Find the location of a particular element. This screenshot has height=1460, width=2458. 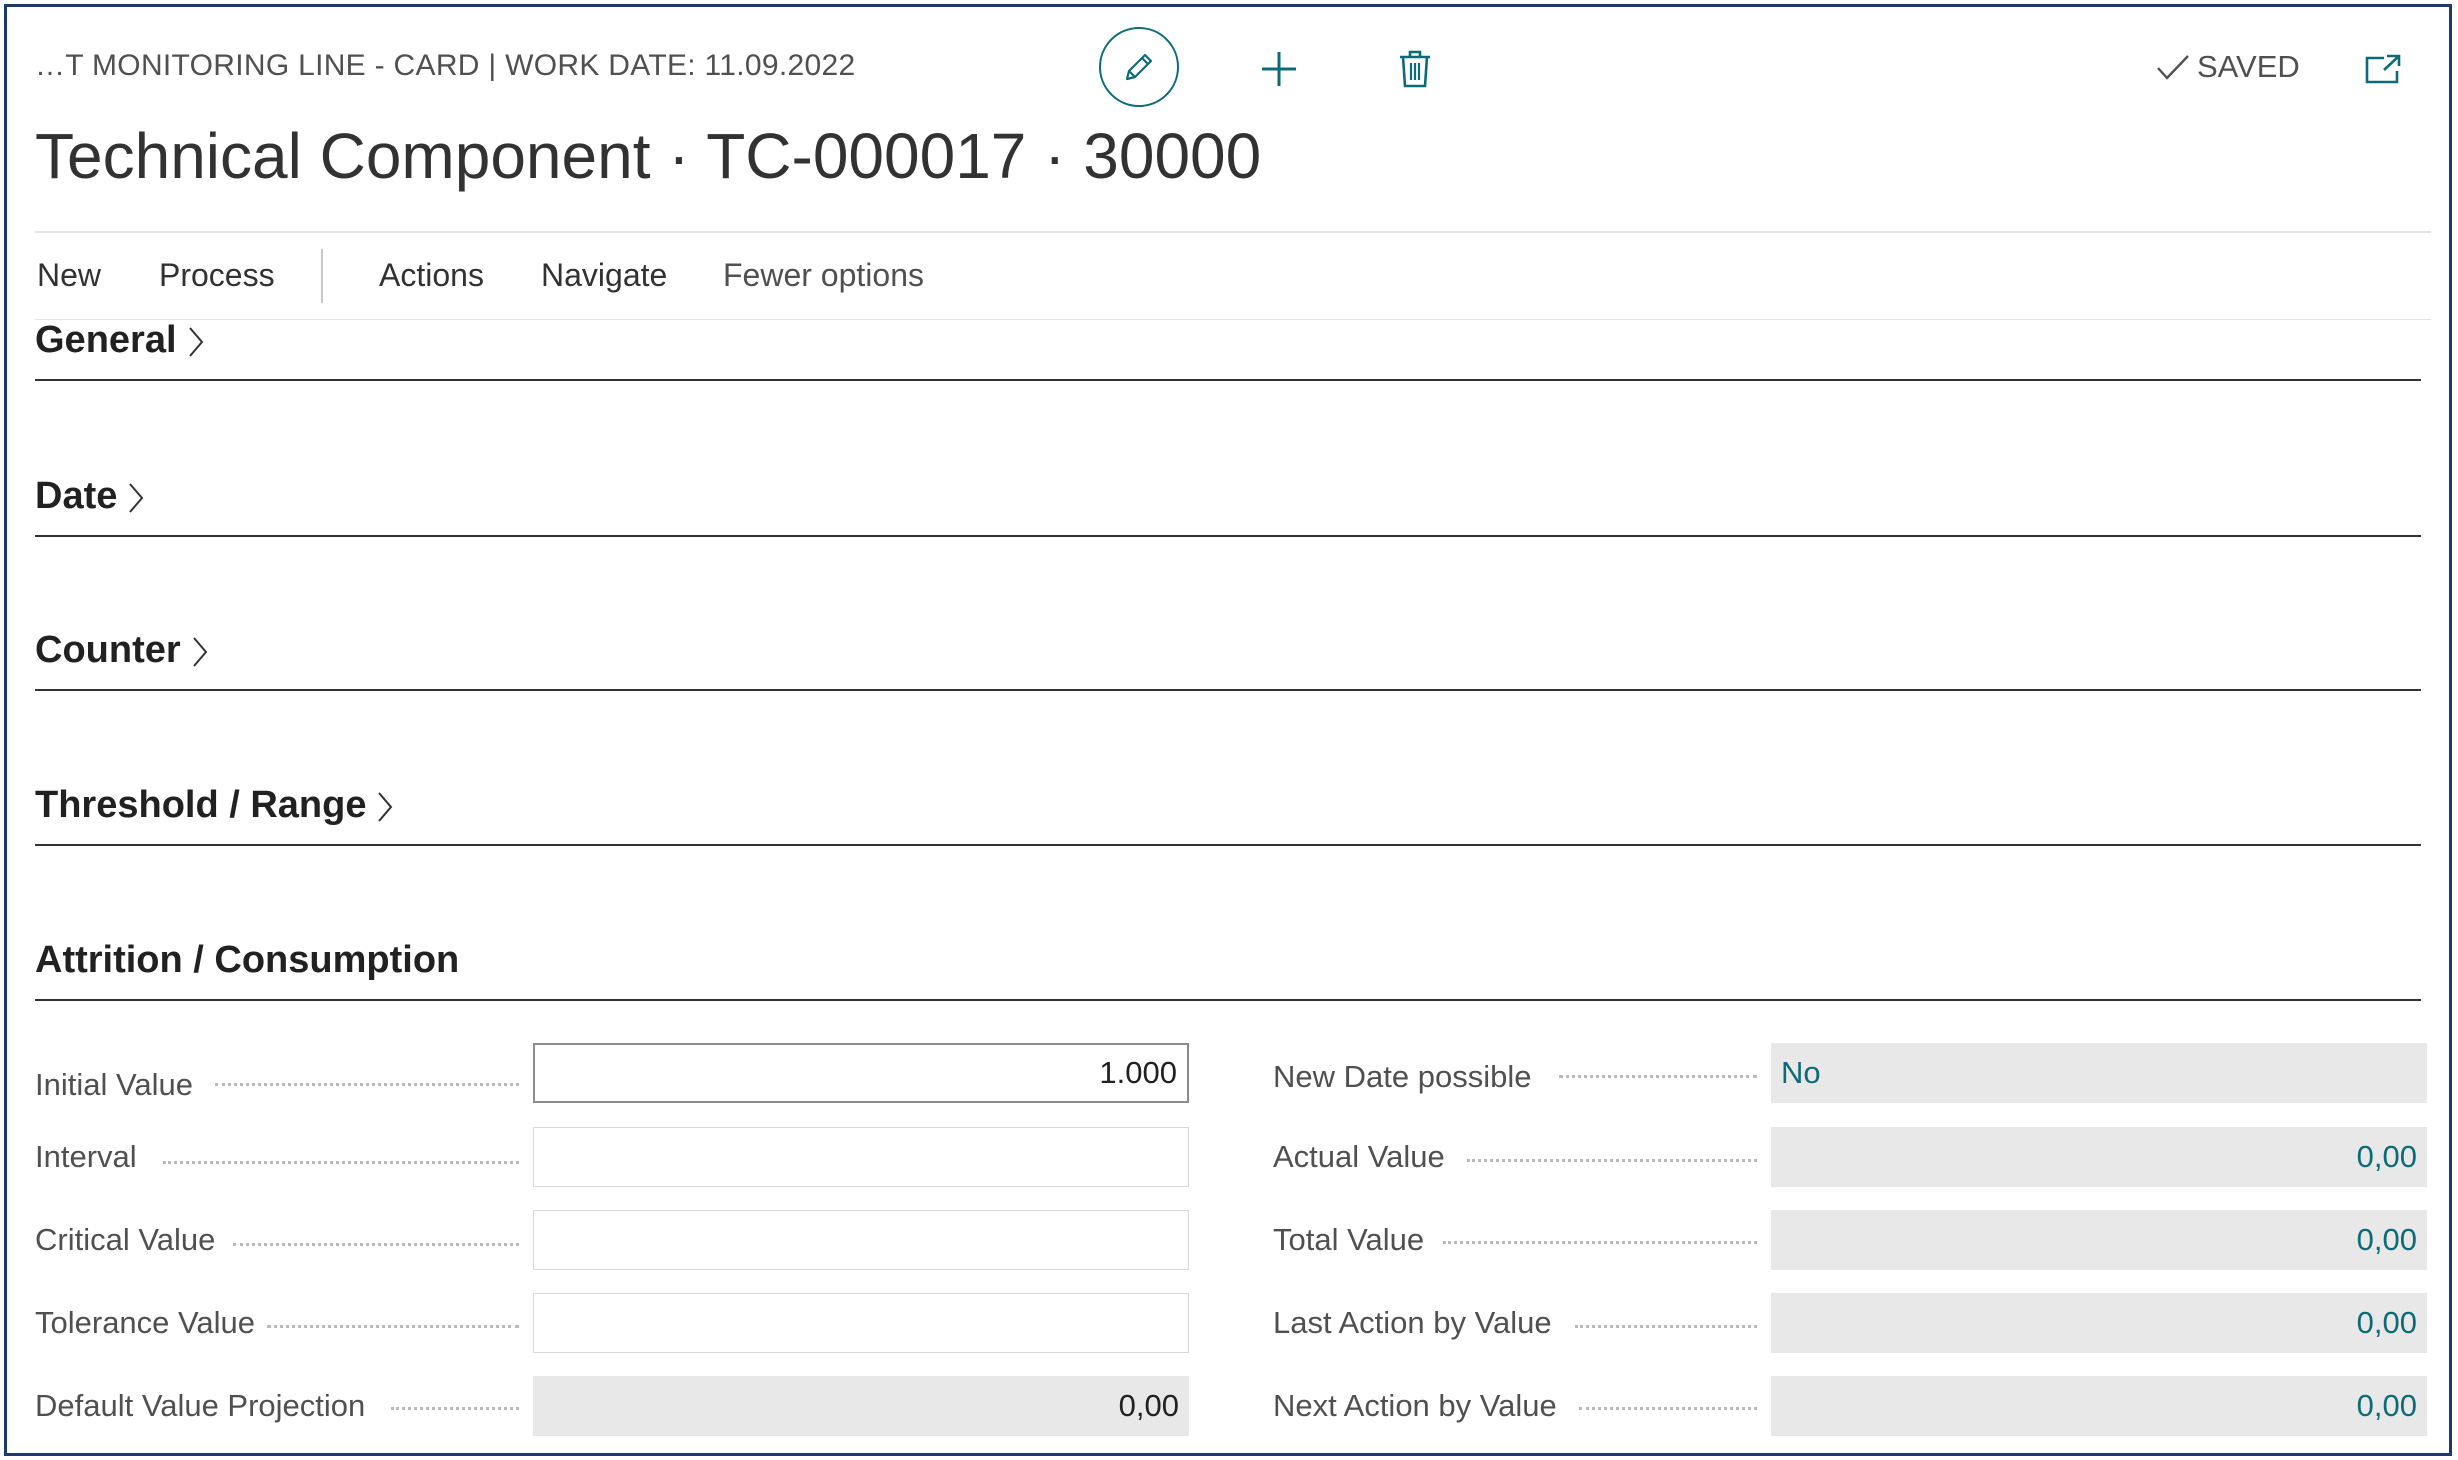

tolerance-value-input is located at coordinates (861, 1323).